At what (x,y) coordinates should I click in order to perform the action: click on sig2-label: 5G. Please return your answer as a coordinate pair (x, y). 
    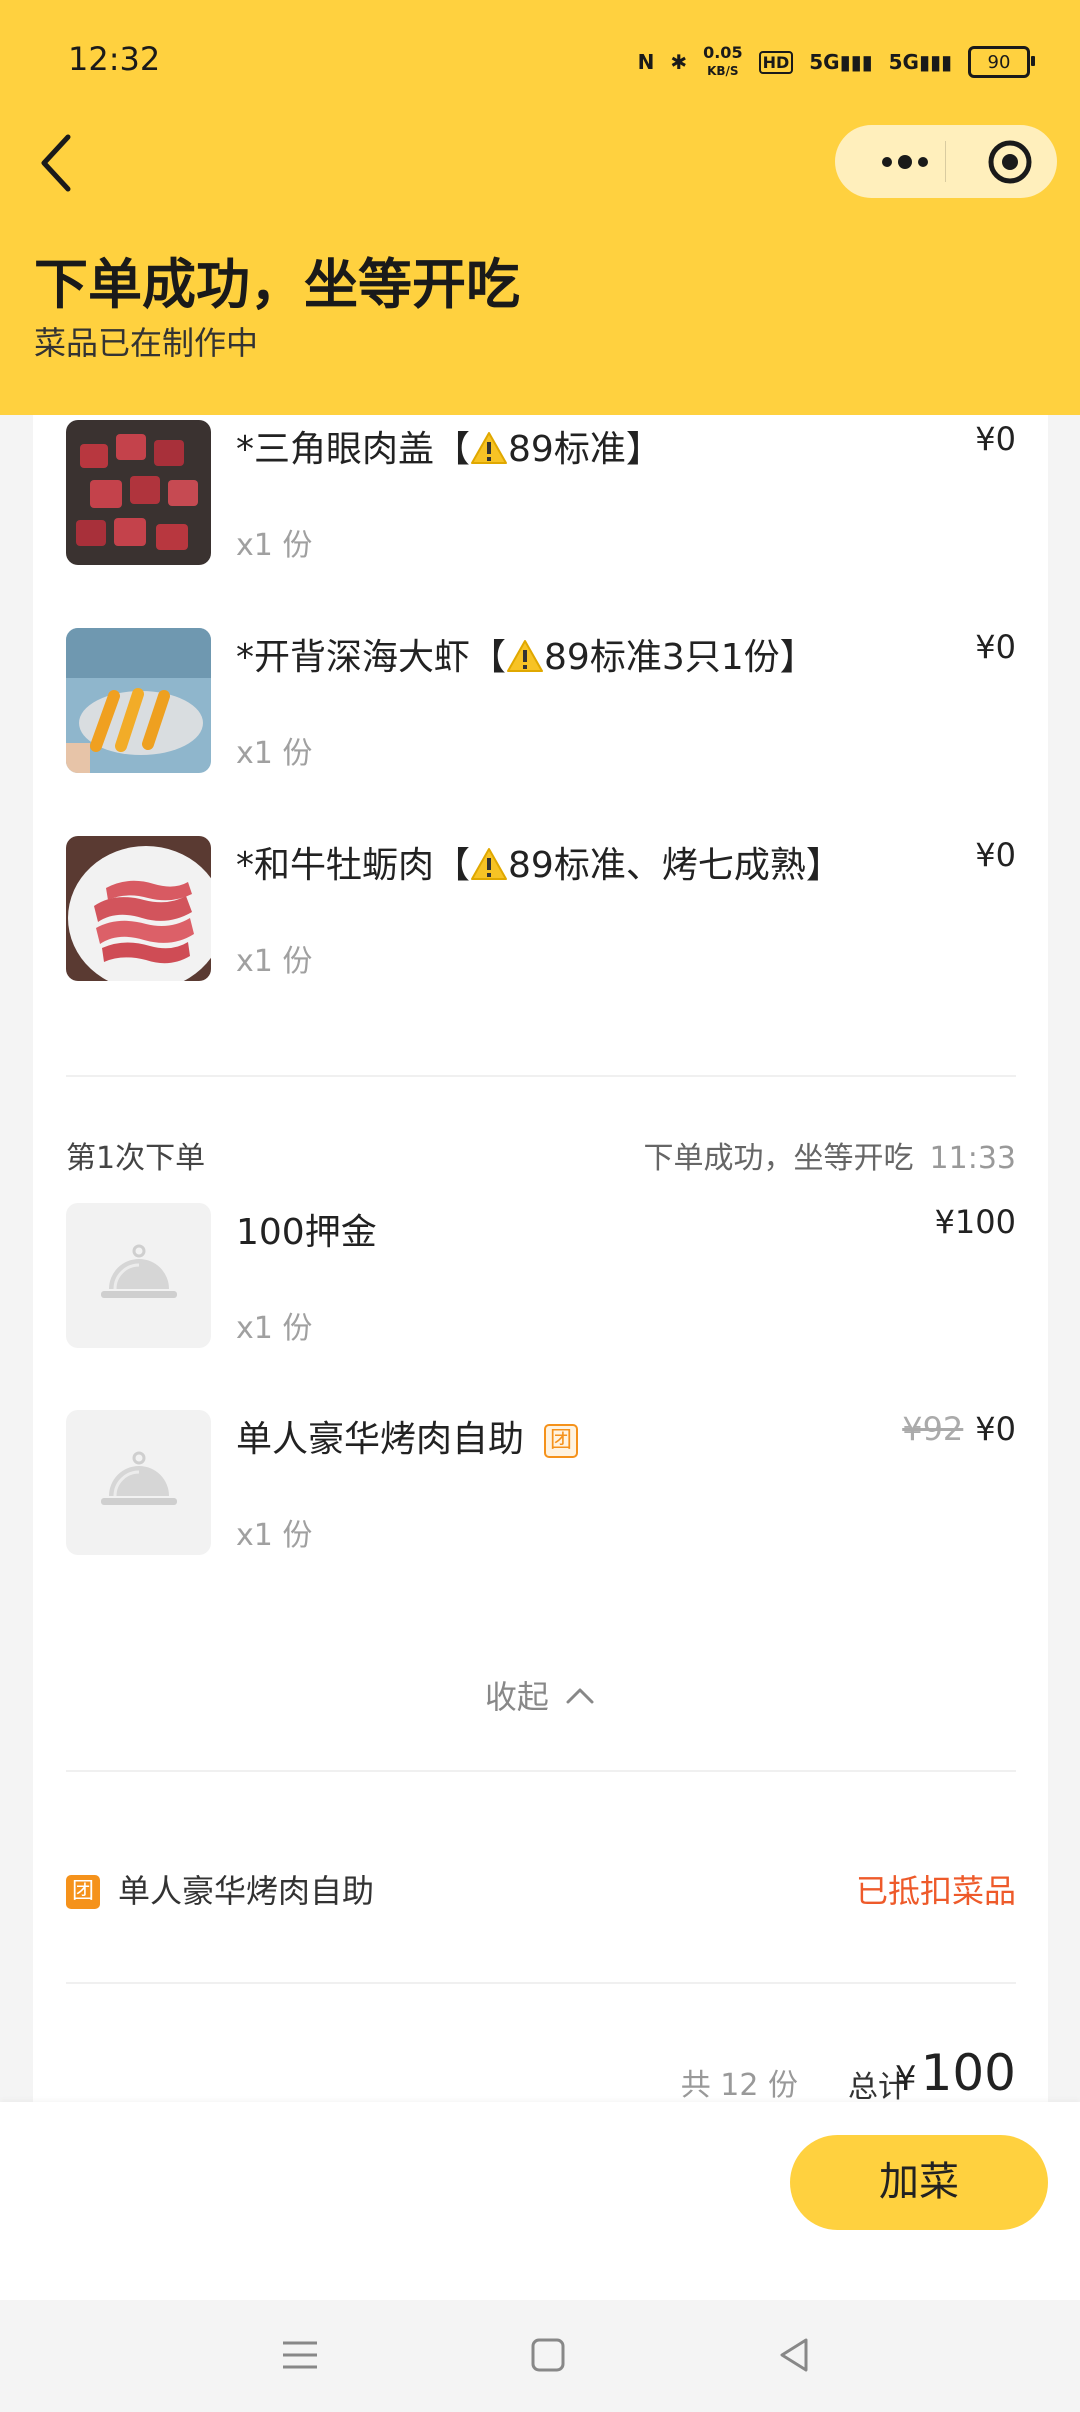
    Looking at the image, I should click on (903, 62).